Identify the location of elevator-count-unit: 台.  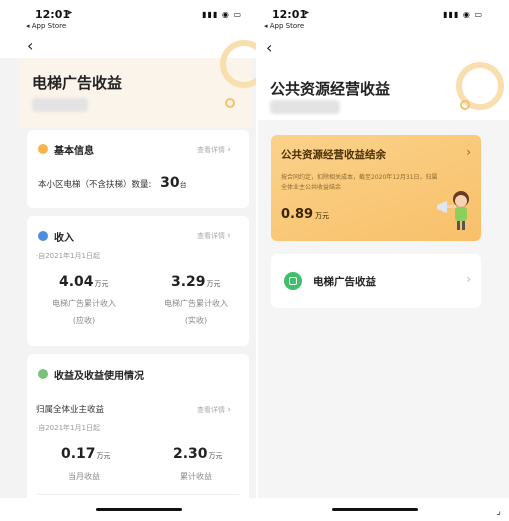
(183, 185).